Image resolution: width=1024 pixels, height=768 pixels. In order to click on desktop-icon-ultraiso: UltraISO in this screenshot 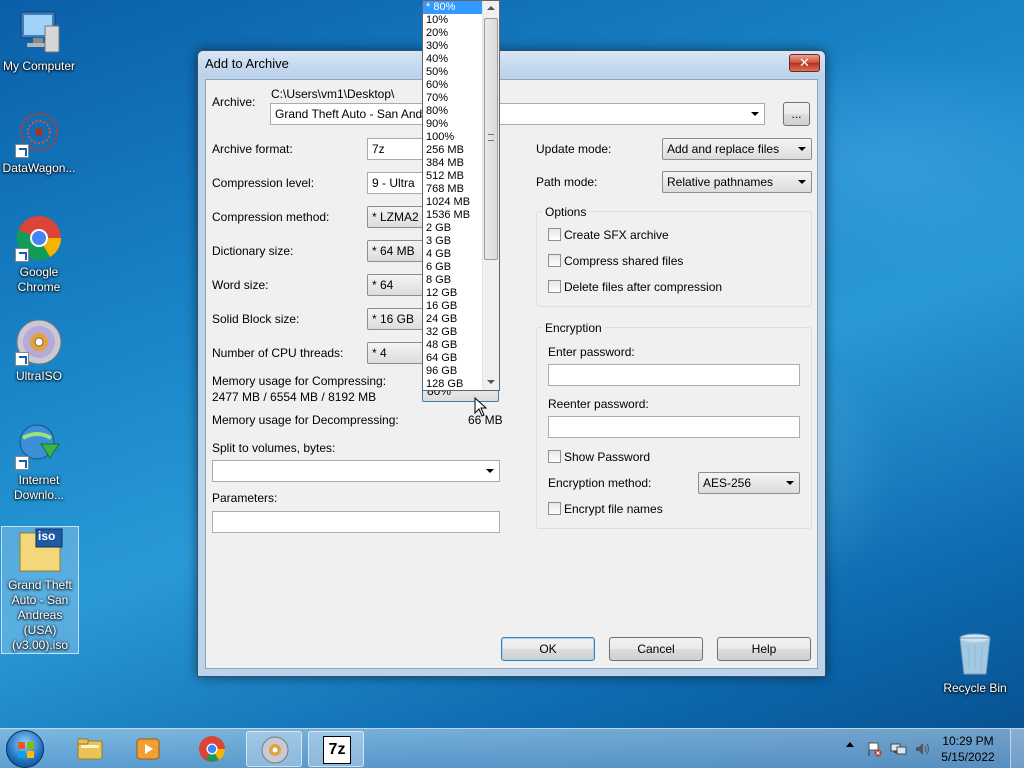, I will do `click(39, 351)`.